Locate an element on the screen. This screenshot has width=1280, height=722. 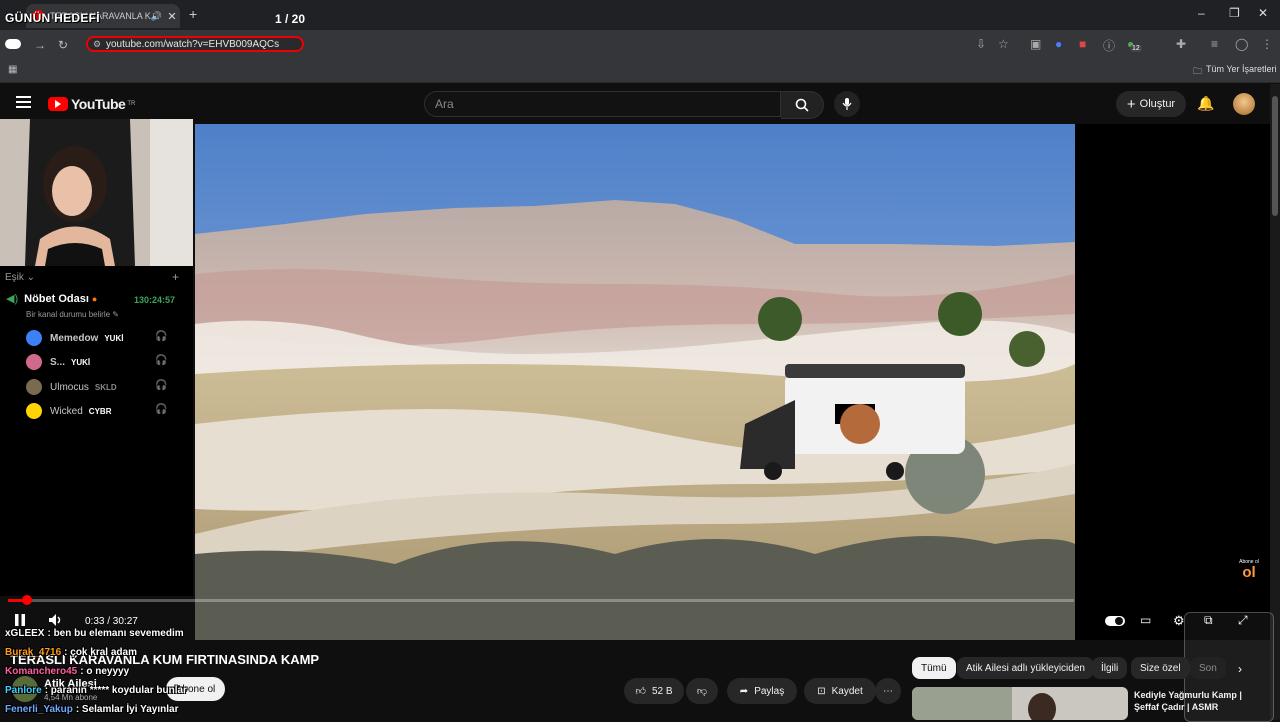
browser-menu-icon: ⋮ is located at coordinates (1267, 44).